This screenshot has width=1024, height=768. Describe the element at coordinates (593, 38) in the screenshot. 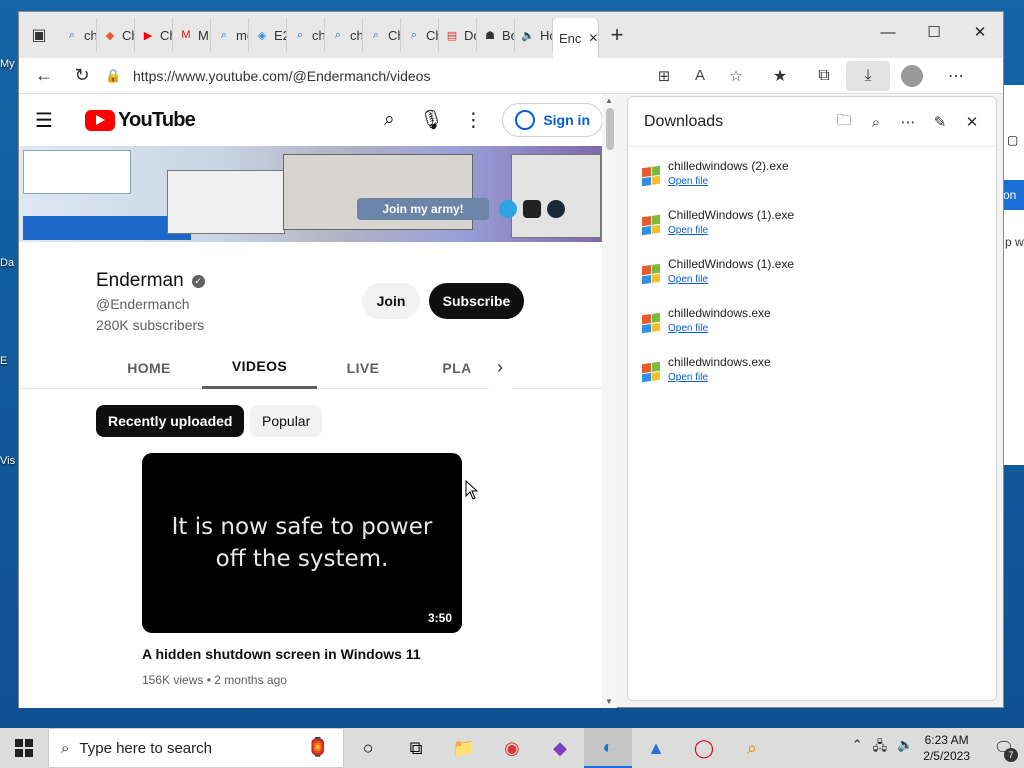

I see `close-tab-icon: ✕` at that location.